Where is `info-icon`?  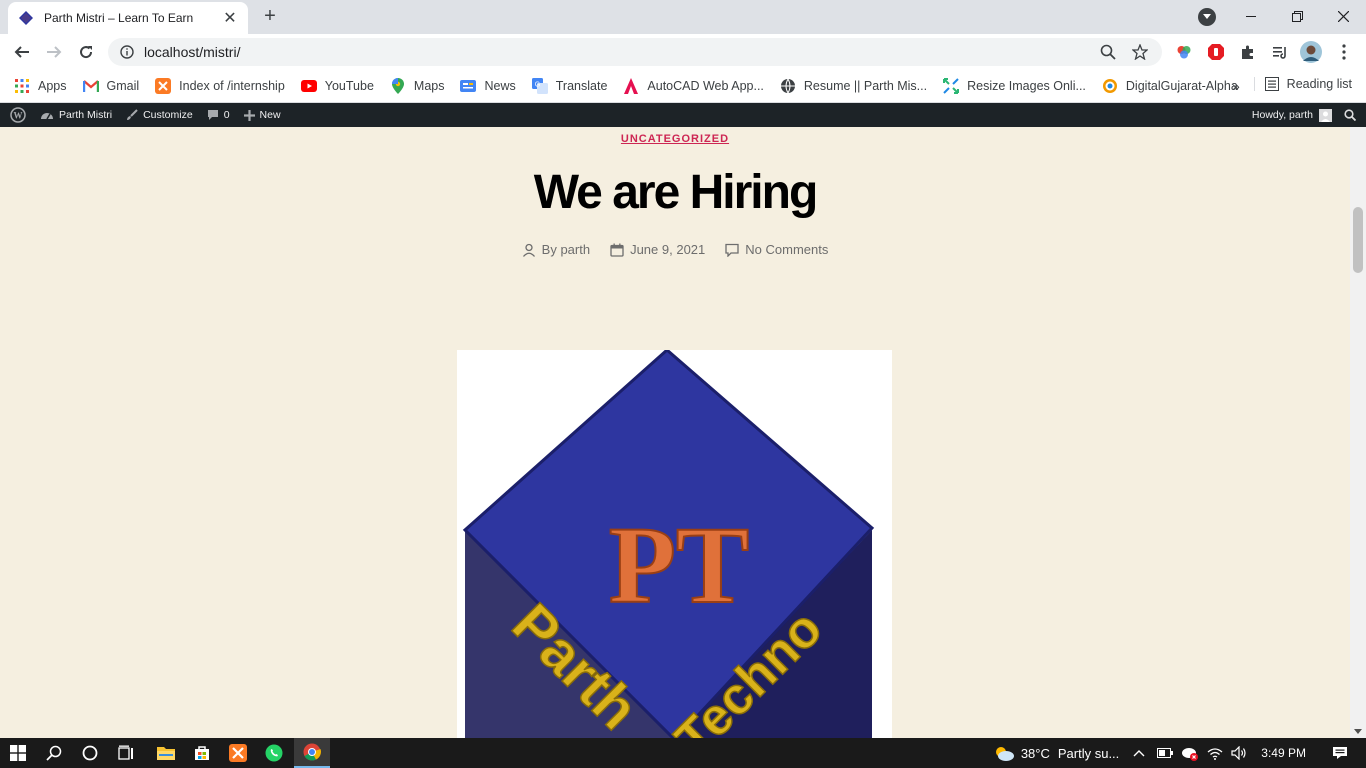 info-icon is located at coordinates (127, 52).